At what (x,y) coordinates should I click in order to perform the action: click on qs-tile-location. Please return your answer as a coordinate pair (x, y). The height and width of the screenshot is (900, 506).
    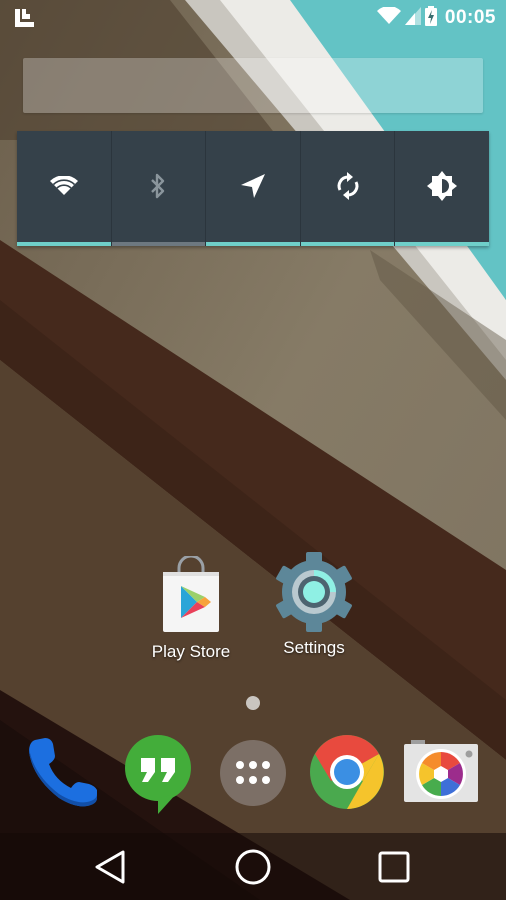
    Looking at the image, I should click on (253, 188).